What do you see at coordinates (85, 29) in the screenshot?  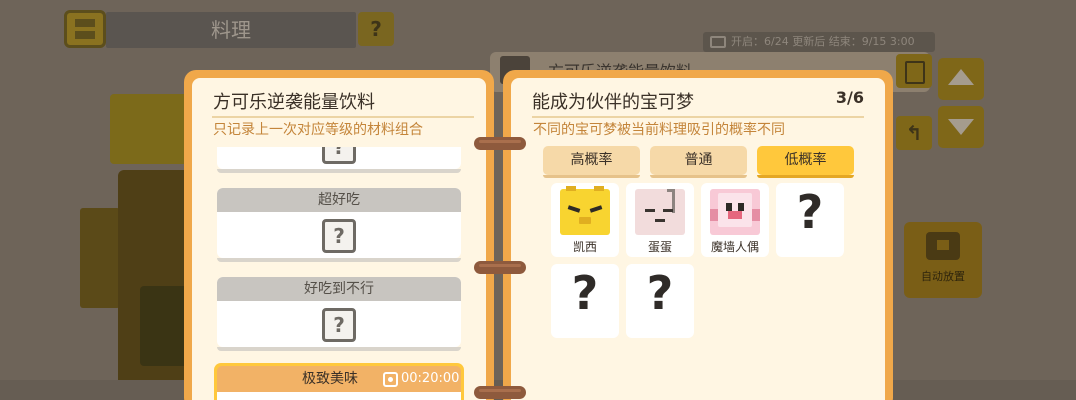 I see `cooking-pot-logo-icon` at bounding box center [85, 29].